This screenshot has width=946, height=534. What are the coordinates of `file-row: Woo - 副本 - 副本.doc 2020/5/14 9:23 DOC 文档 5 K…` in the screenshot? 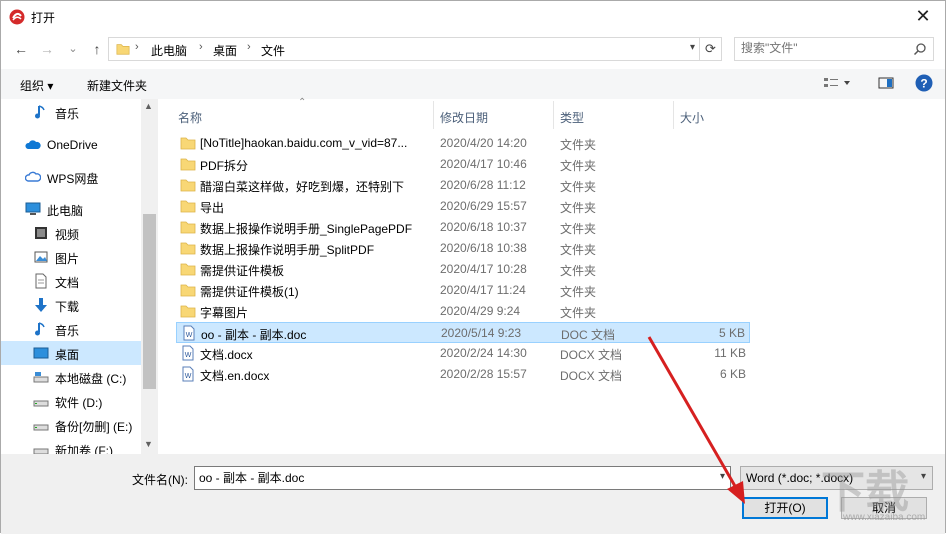 It's located at (463, 332).